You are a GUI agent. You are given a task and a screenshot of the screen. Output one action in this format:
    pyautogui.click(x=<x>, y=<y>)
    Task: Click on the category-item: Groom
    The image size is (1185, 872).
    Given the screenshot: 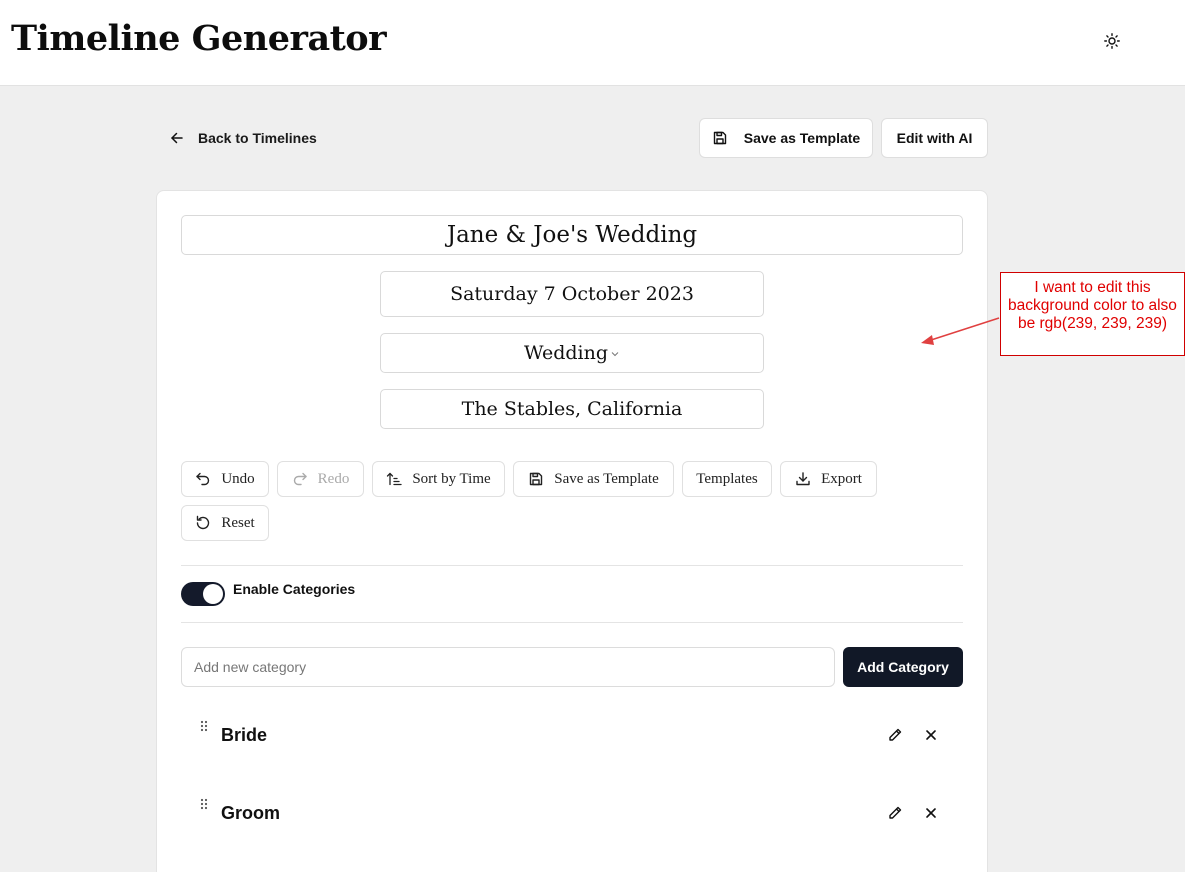 What is the action you would take?
    pyautogui.click(x=572, y=817)
    